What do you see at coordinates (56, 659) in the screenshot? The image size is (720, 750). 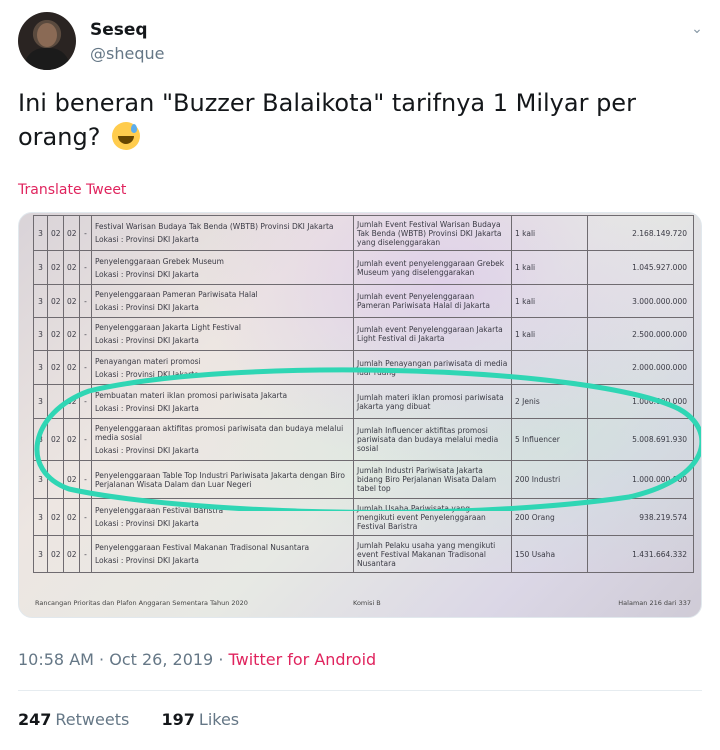 I see `tweet-time: 10:58 AM` at bounding box center [56, 659].